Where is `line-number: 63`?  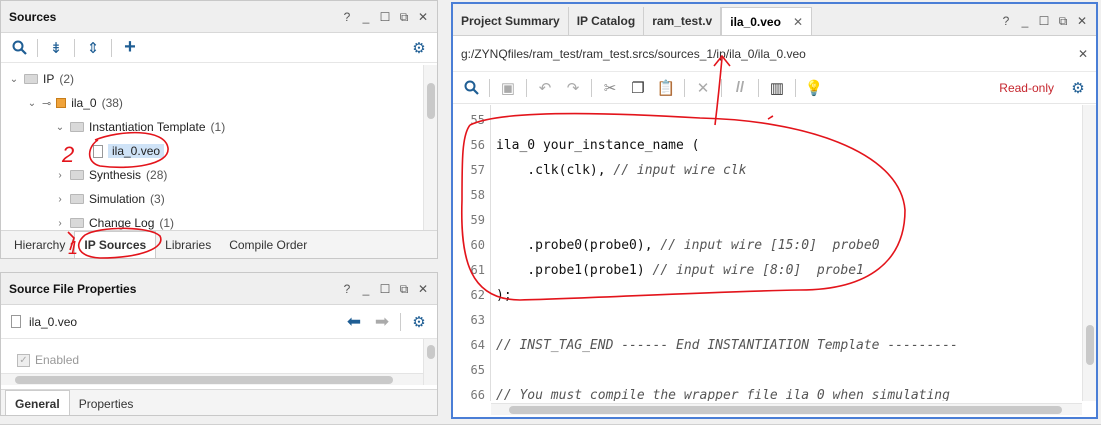
line-number: 63 is located at coordinates (477, 320).